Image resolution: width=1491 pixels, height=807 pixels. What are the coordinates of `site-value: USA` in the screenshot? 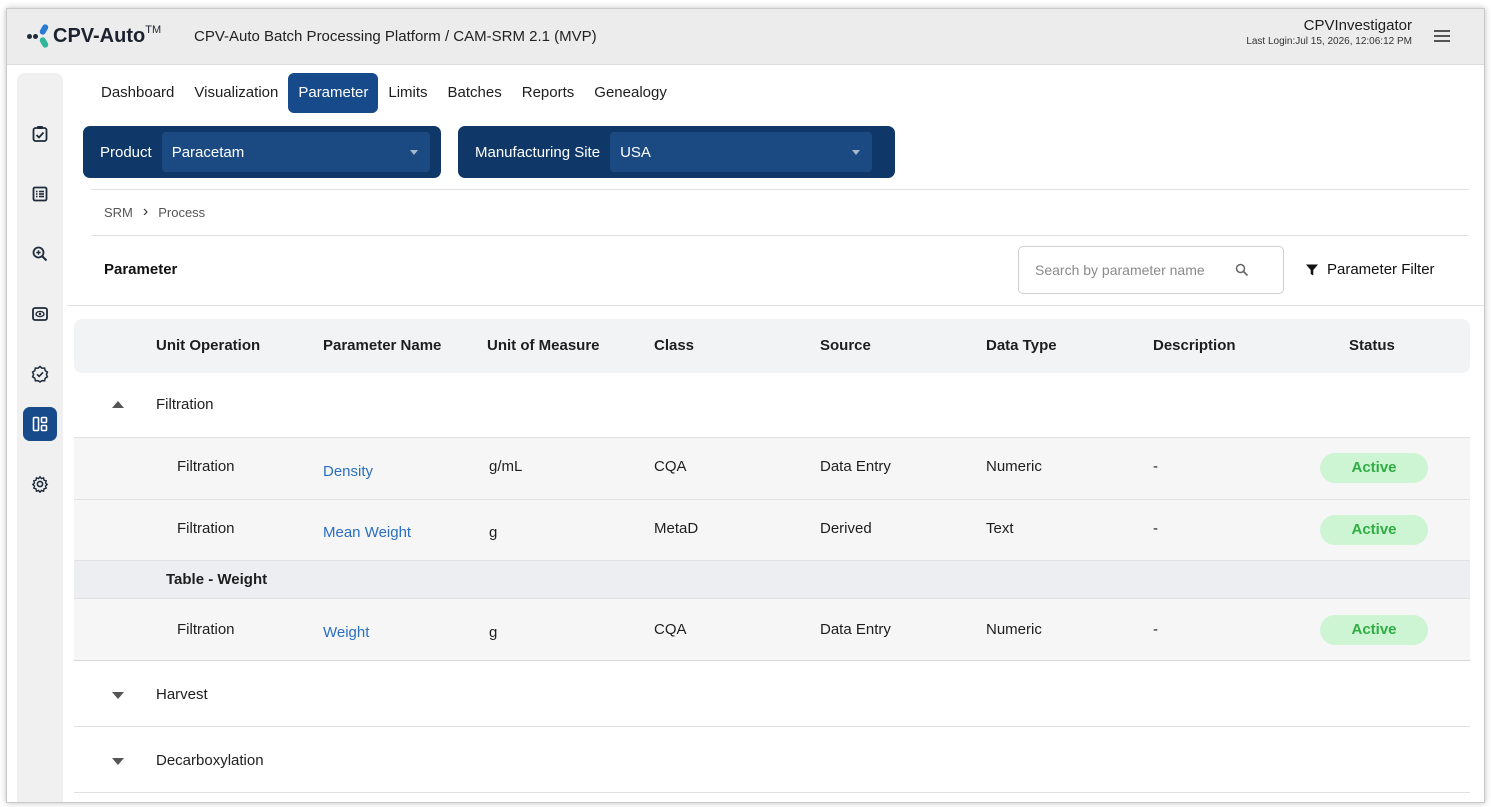 It's located at (635, 152).